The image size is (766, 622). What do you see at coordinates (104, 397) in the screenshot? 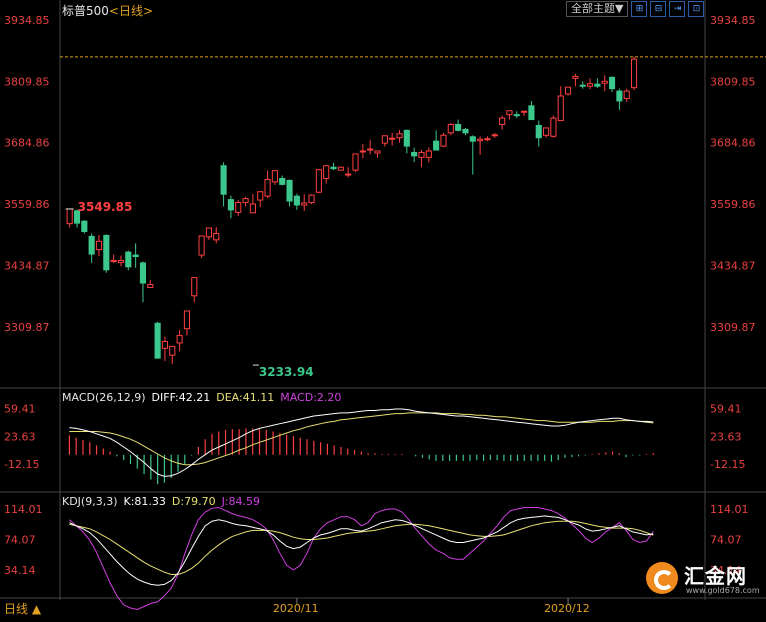
I see `macd-label: MACD(26,12,9)` at bounding box center [104, 397].